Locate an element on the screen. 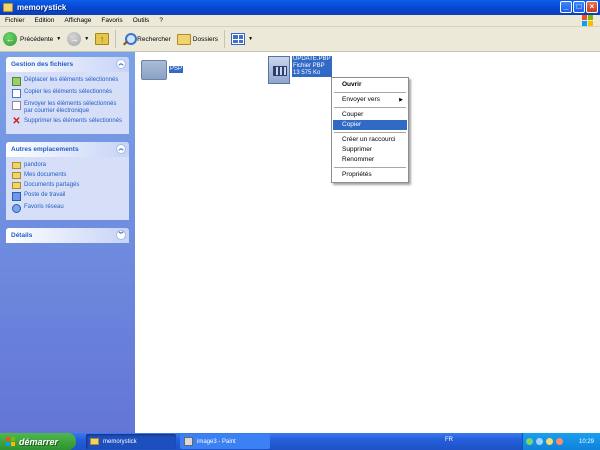 Image resolution: width=600 pixels, height=450 pixels. task-move-label: Déplacer les éléments sélectionnés is located at coordinates (71, 80).